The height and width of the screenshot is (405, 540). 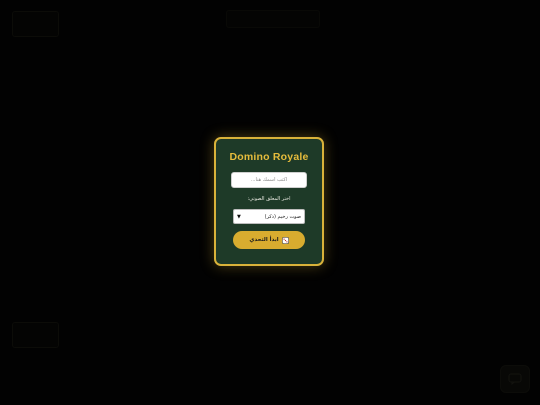 I want to click on dice-icon, so click(x=285, y=240).